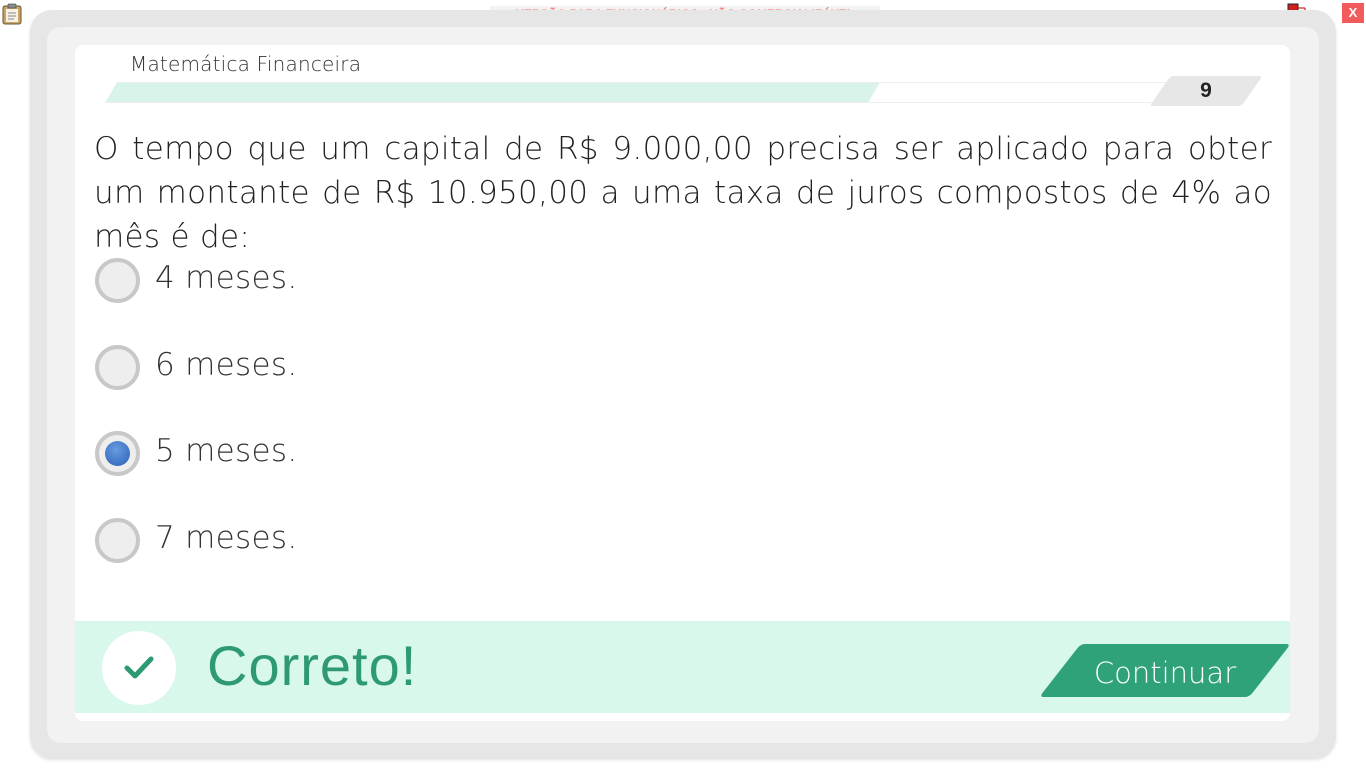  What do you see at coordinates (246, 64) in the screenshot?
I see `subject-title: Matemática Financeira` at bounding box center [246, 64].